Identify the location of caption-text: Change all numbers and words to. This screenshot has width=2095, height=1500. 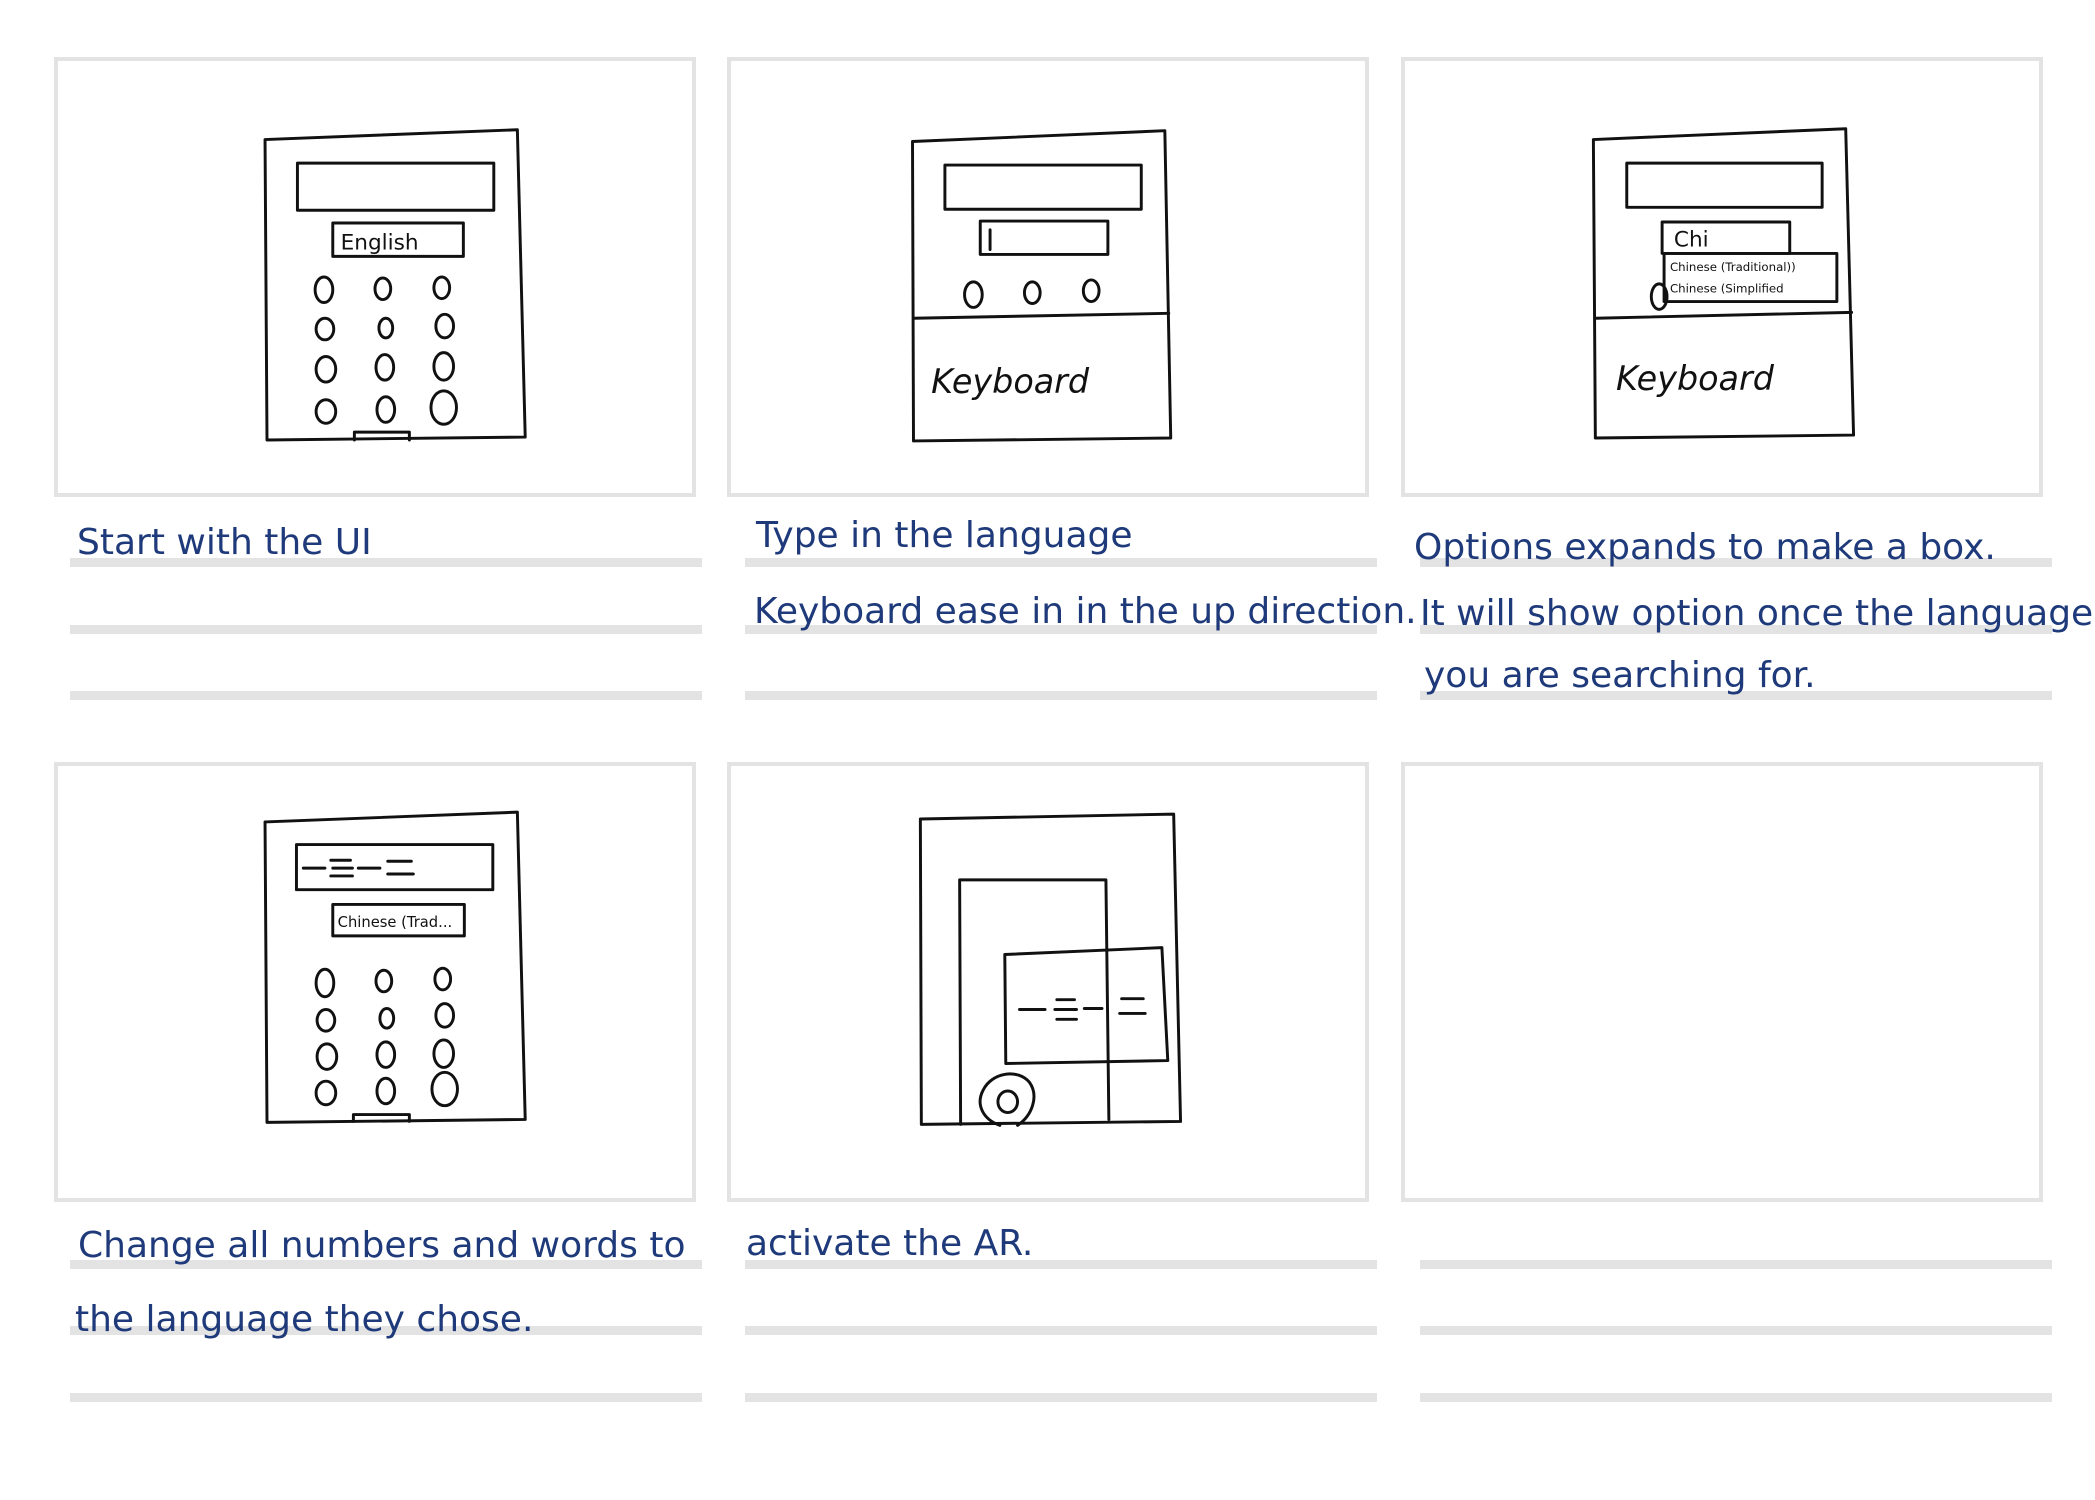
(382, 1245).